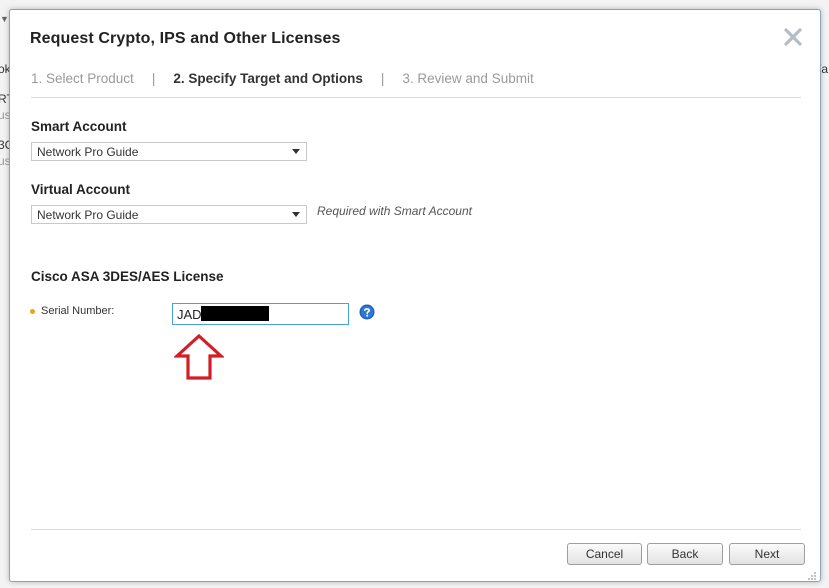 Image resolution: width=829 pixels, height=588 pixels. I want to click on annotation-up-arrow-icon, so click(199, 356).